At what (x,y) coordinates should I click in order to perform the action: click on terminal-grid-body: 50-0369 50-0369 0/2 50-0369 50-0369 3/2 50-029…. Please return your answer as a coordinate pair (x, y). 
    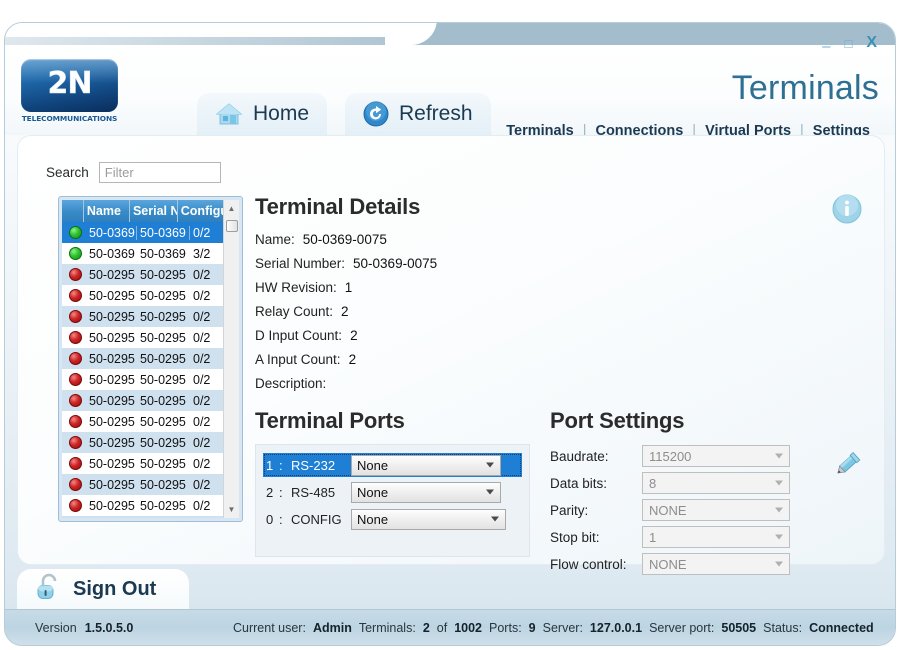
    Looking at the image, I should click on (142, 370).